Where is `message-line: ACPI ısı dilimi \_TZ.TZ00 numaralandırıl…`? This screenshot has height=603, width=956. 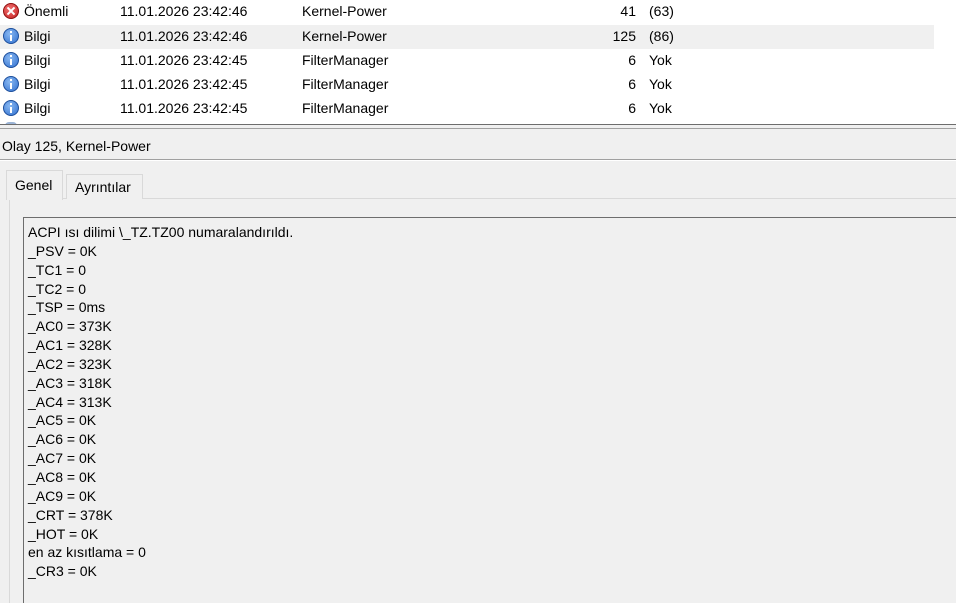
message-line: ACPI ısı dilimi \_TZ.TZ00 numaralandırıl… is located at coordinates (161, 232).